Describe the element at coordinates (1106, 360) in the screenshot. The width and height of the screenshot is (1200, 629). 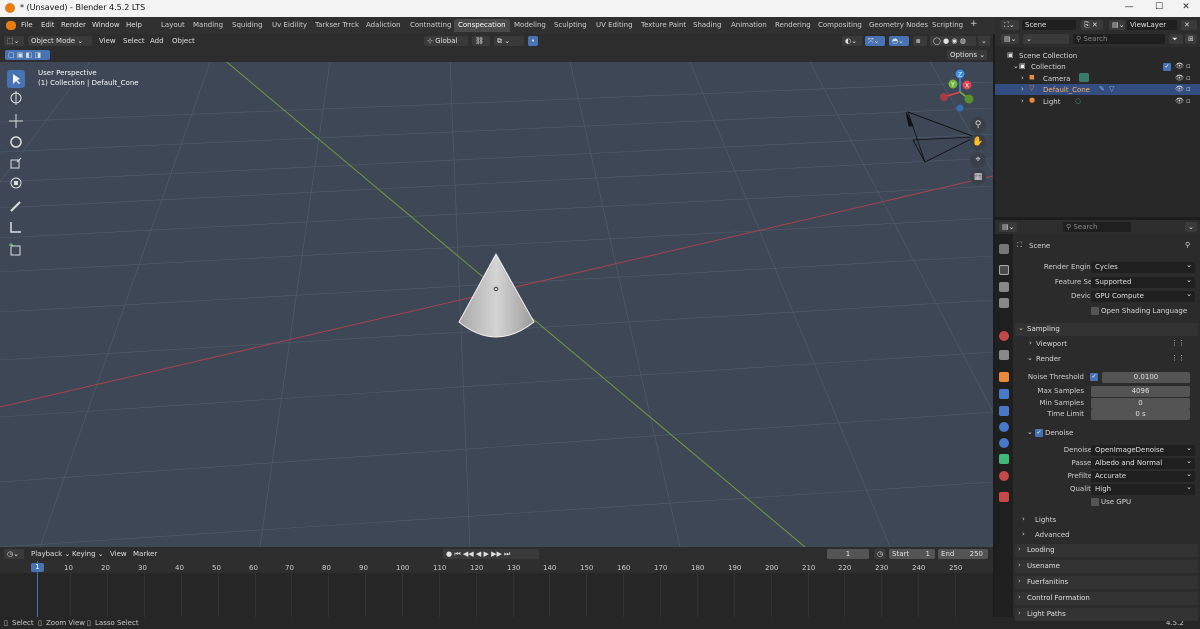
I see `subsection-render: ⌄ Render ⋮⋮` at that location.